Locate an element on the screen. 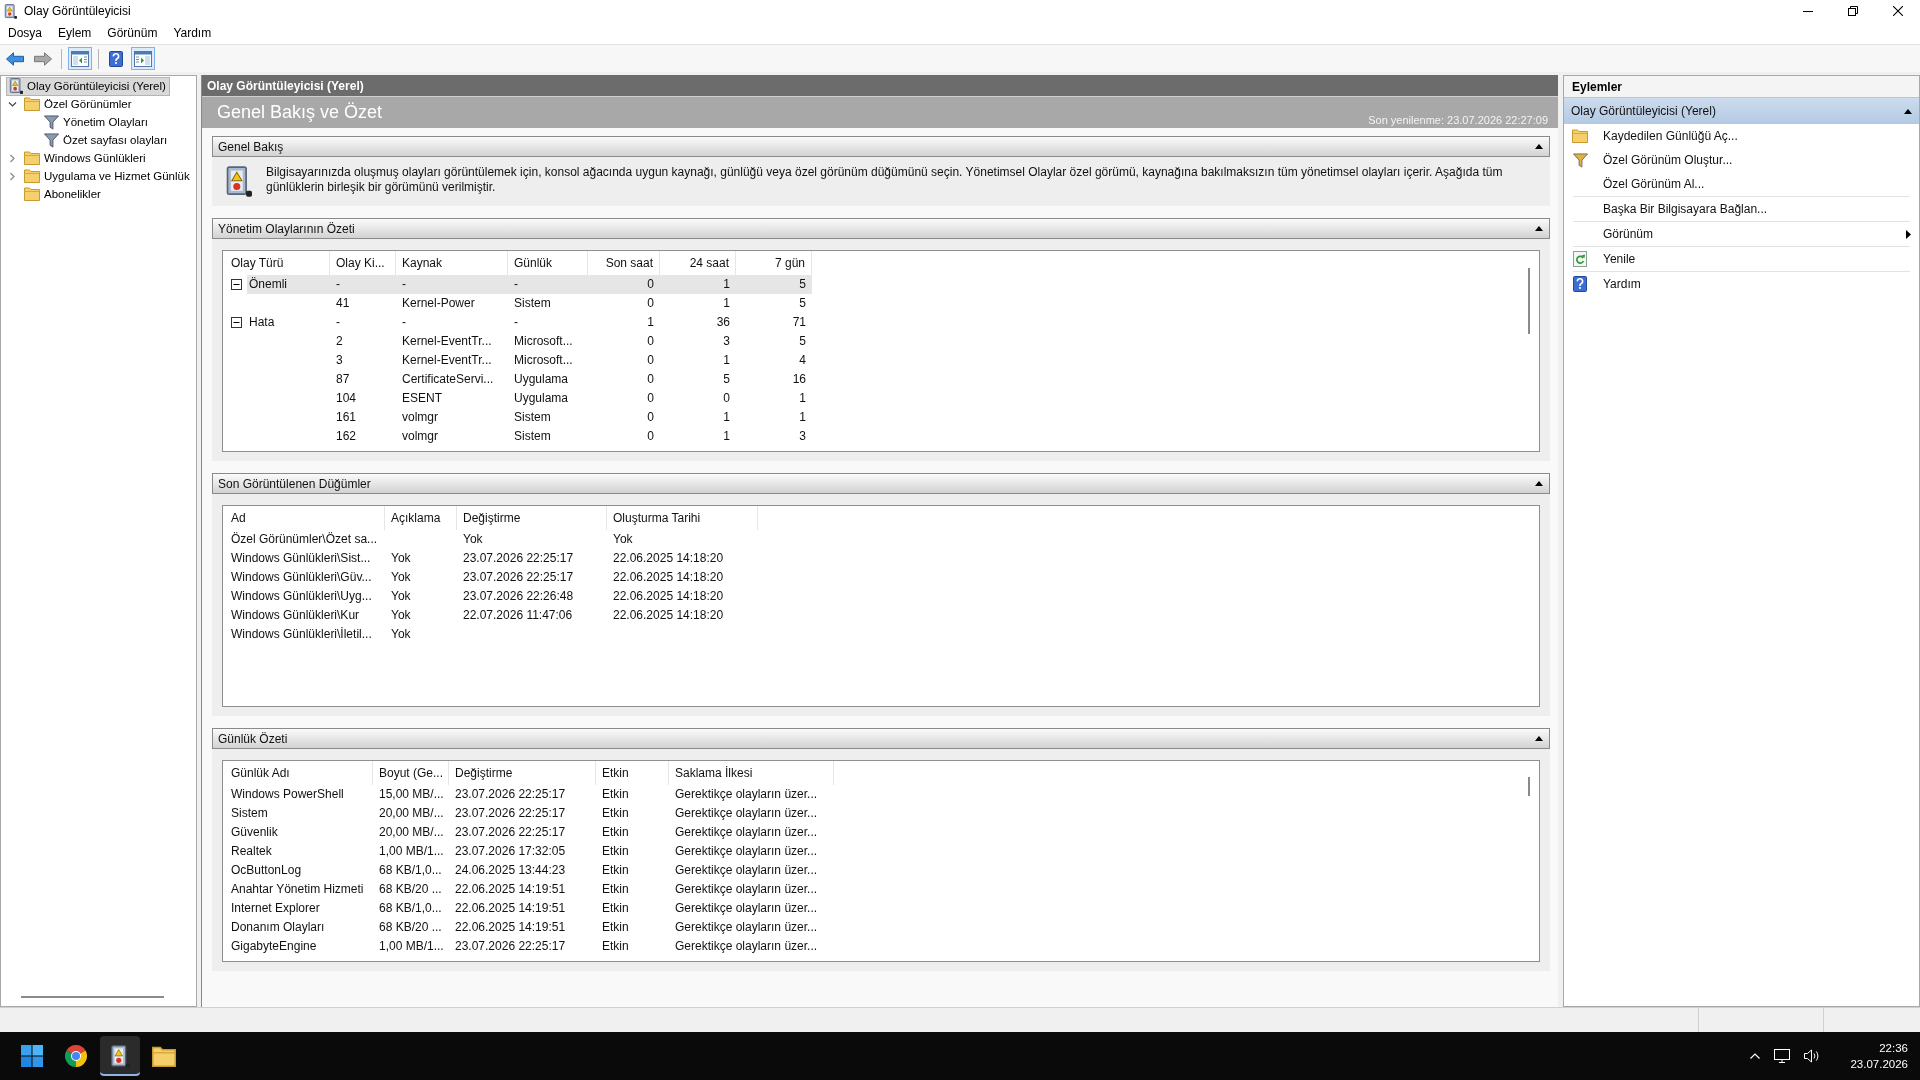  tree-item: Abonelikler is located at coordinates (63, 194).